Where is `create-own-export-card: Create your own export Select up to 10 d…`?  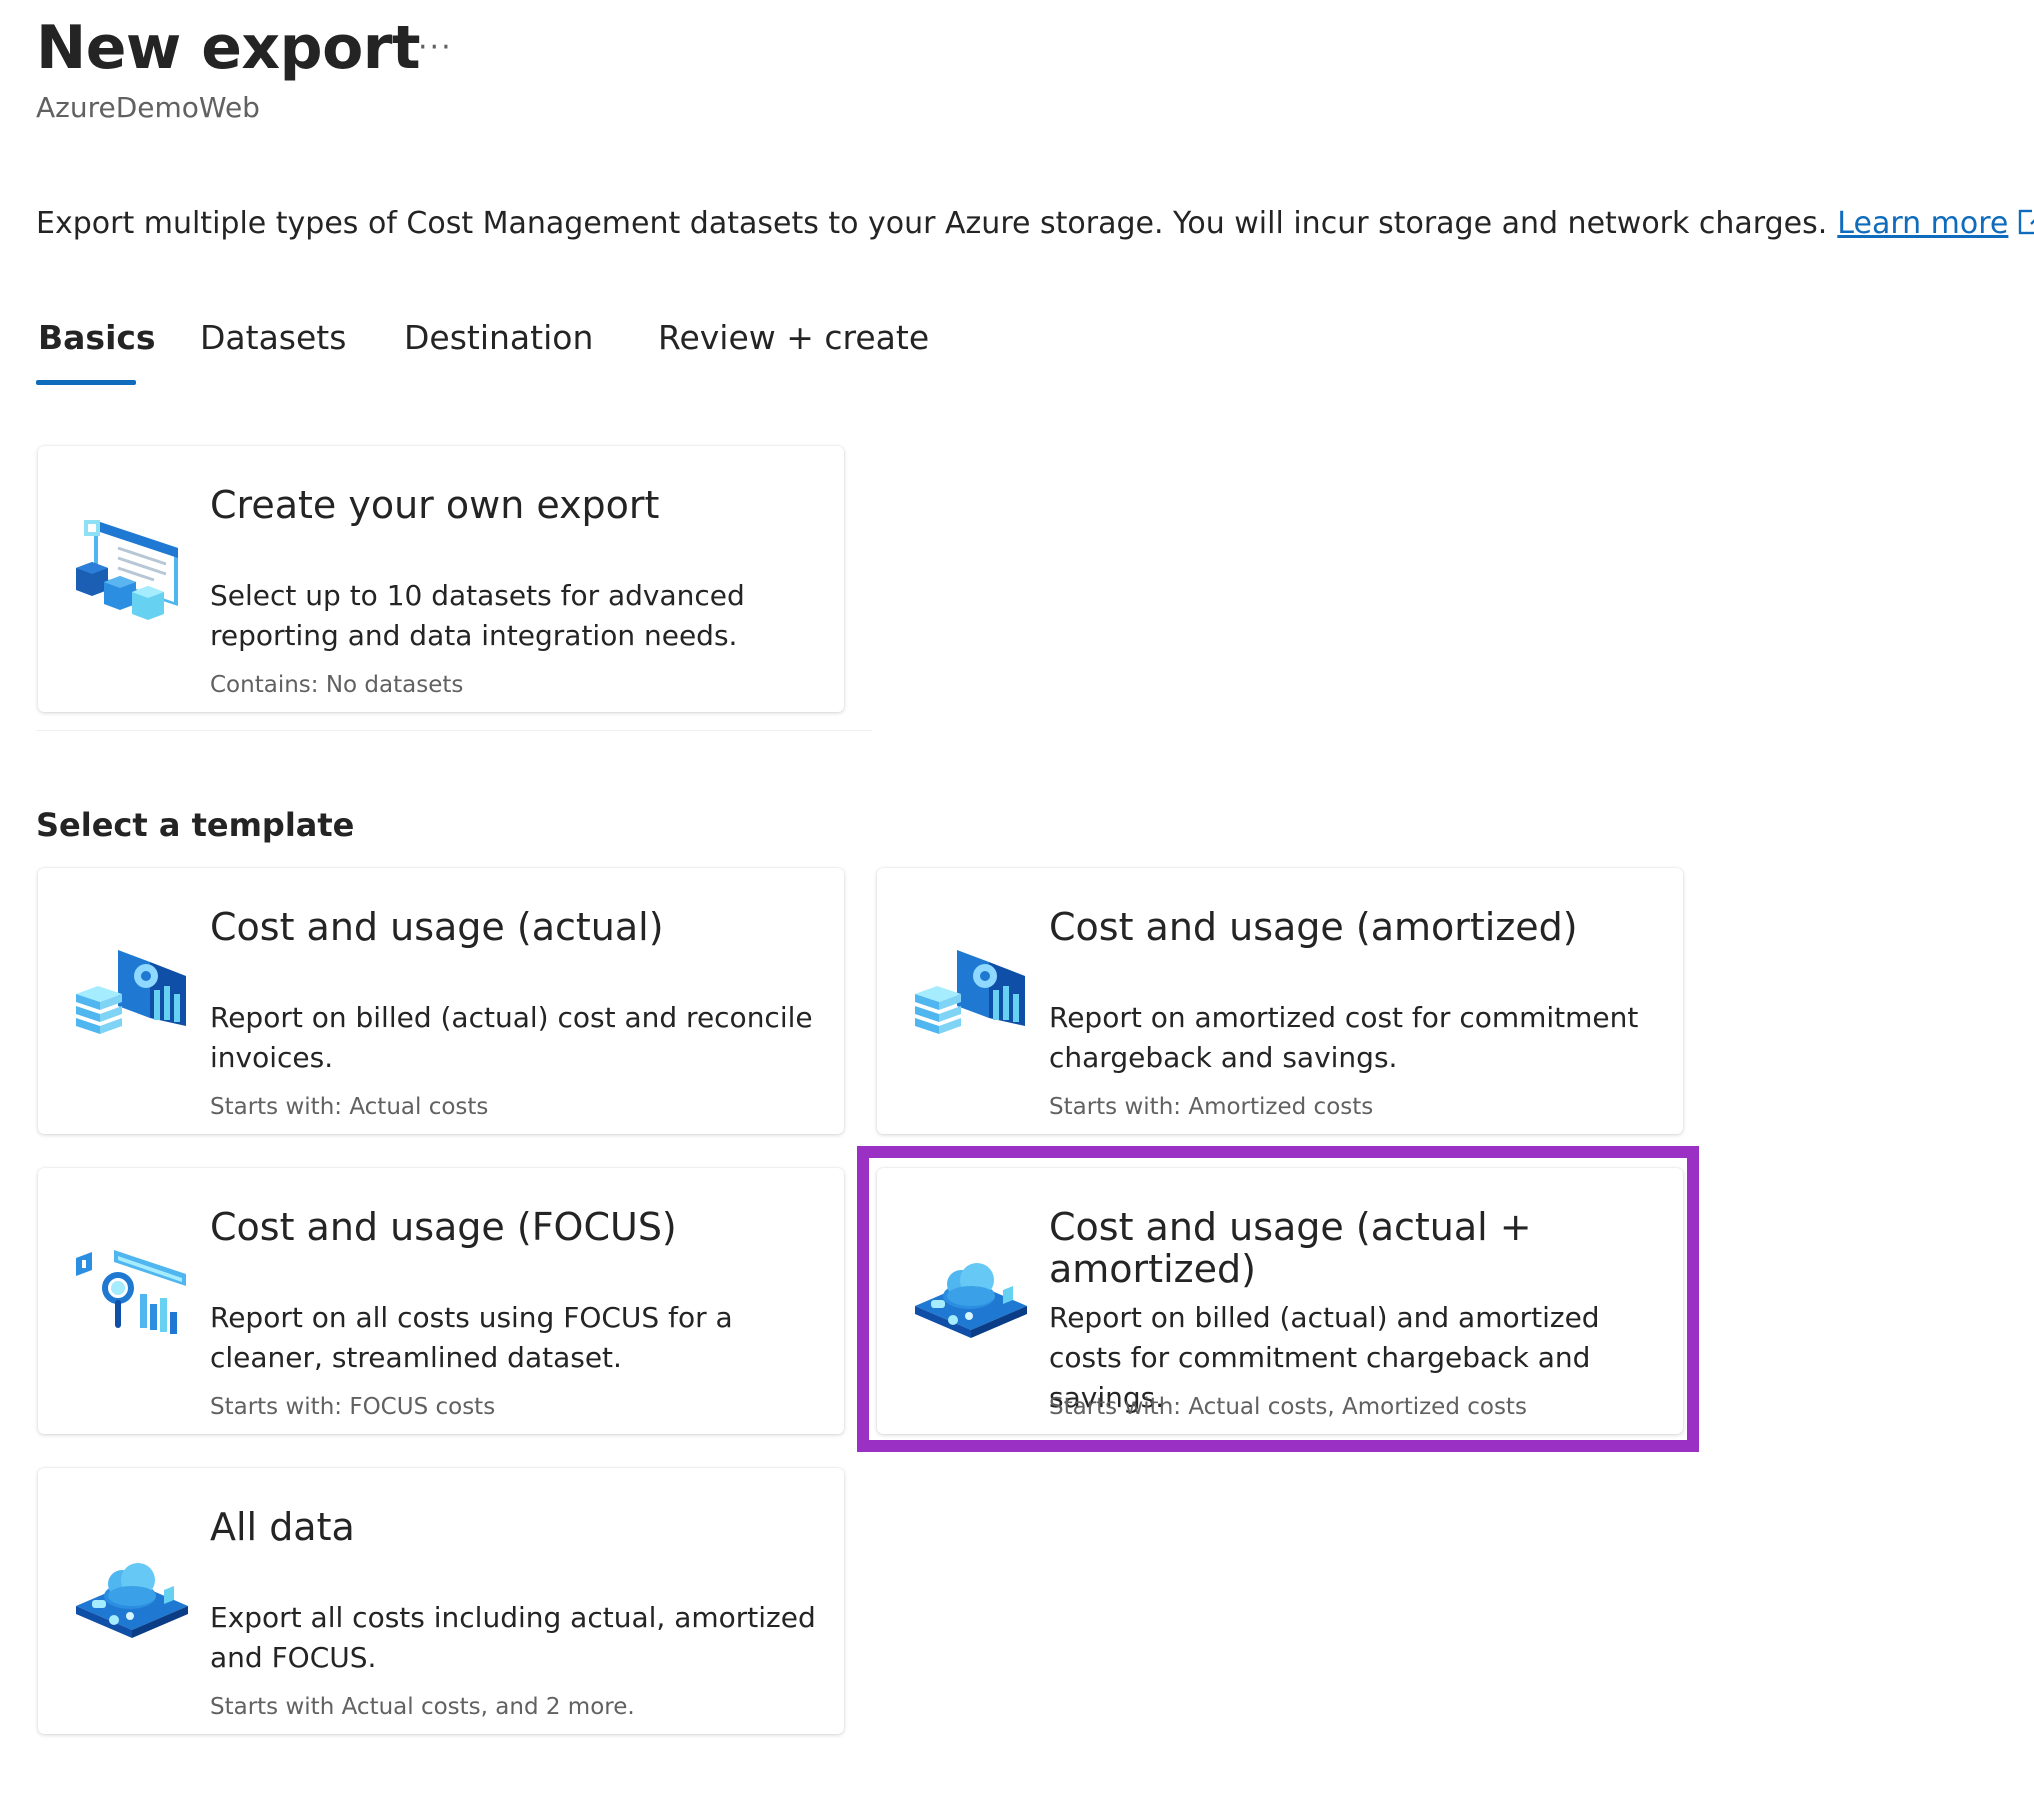 create-own-export-card: Create your own export Select up to 10 d… is located at coordinates (441, 579).